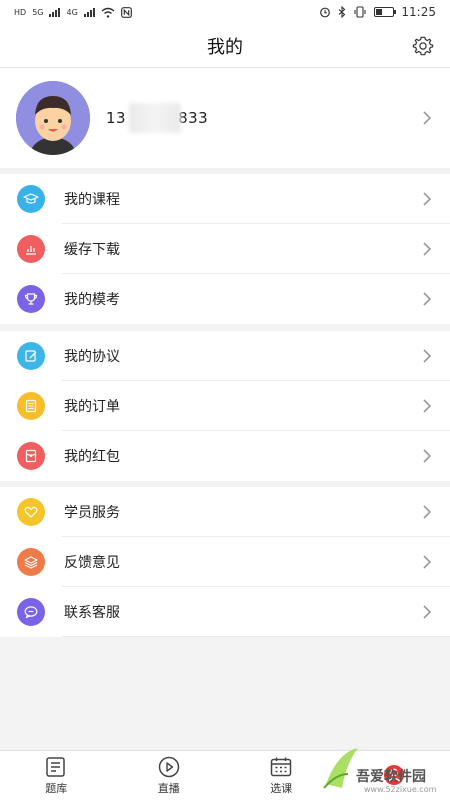  What do you see at coordinates (92, 563) in the screenshot?
I see `menu-item-label: 反馈意见` at bounding box center [92, 563].